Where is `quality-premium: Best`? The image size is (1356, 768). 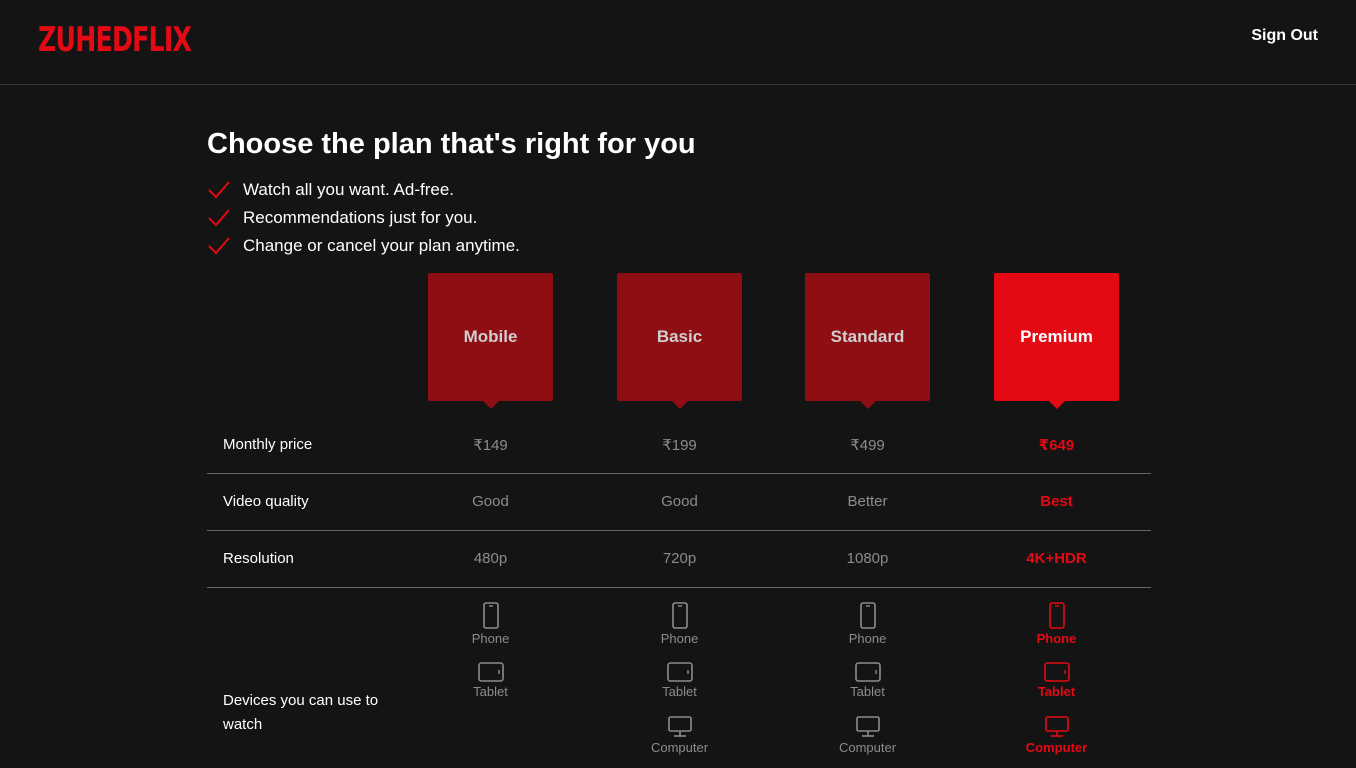 quality-premium: Best is located at coordinates (1056, 501).